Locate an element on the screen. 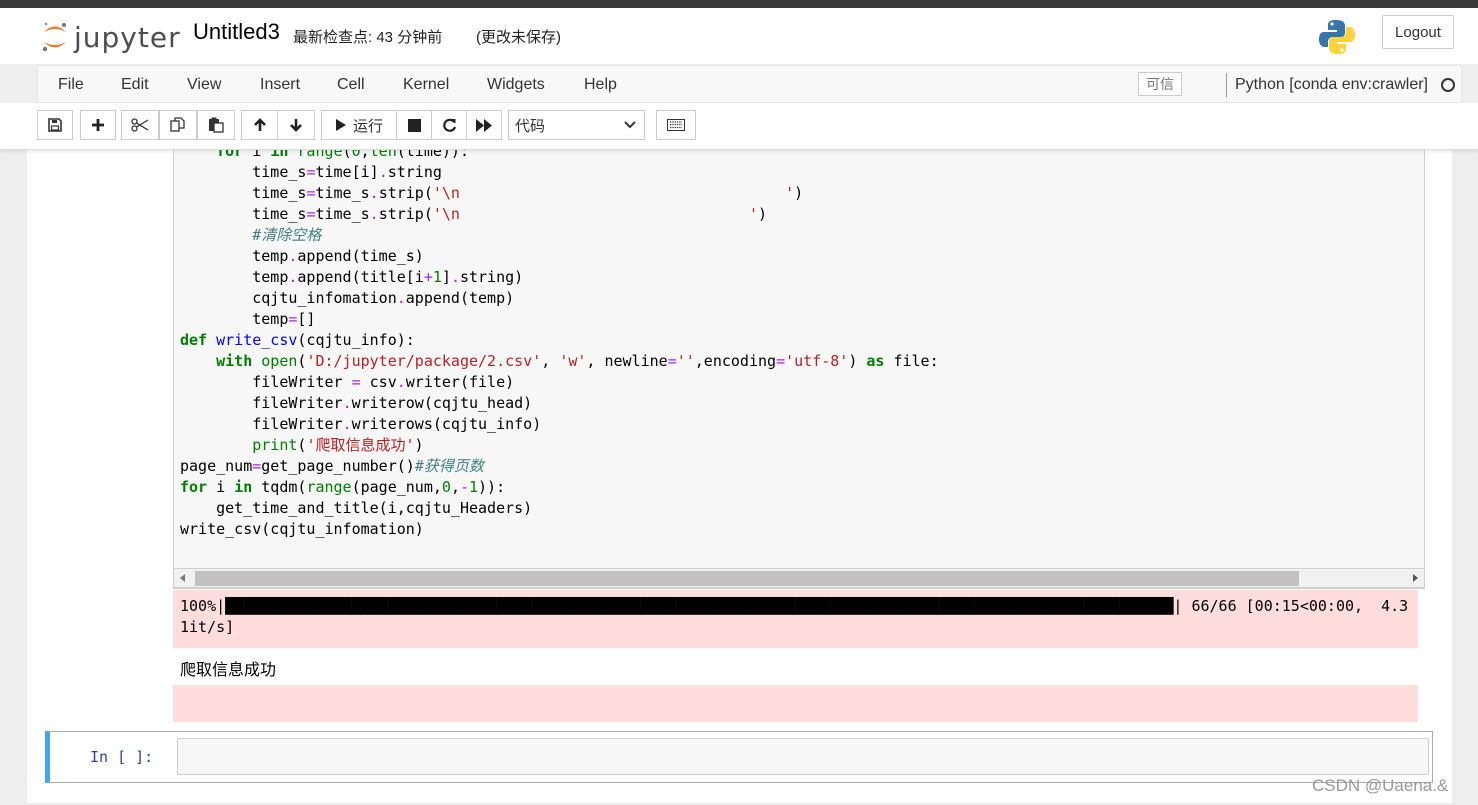 The image size is (1478, 805). command-palette-button is located at coordinates (676, 125).